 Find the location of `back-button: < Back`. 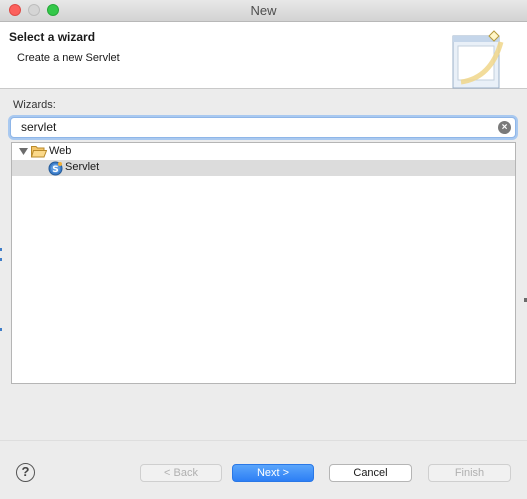

back-button: < Back is located at coordinates (181, 473).